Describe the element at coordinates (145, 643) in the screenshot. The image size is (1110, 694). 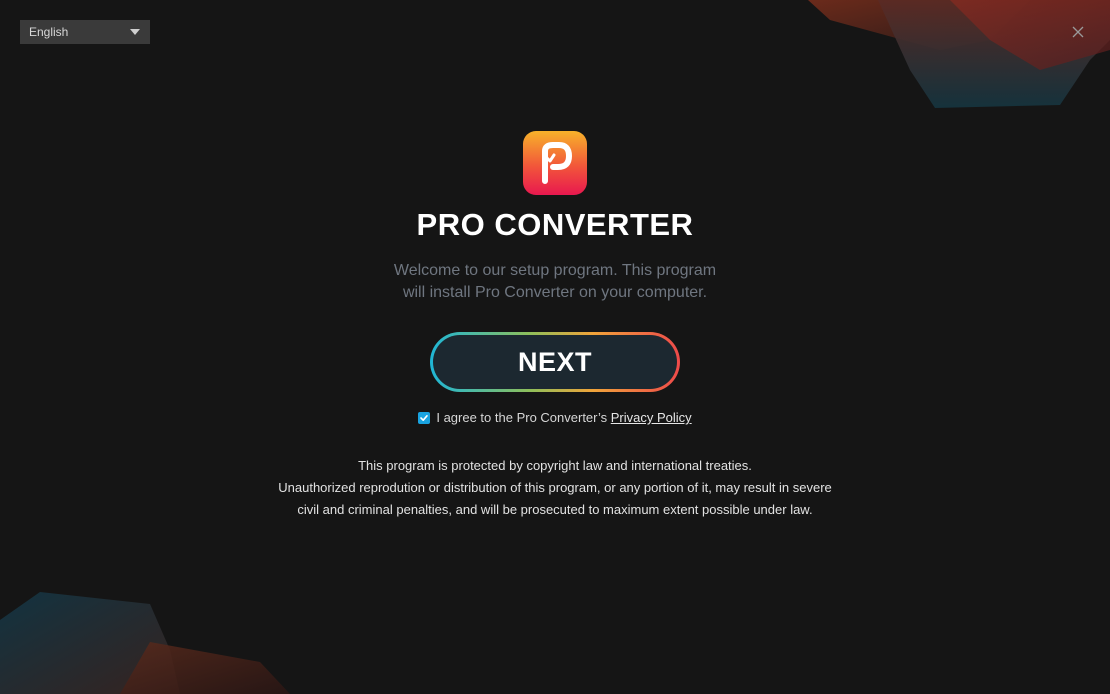
I see `decorative-shapes-bottom` at that location.